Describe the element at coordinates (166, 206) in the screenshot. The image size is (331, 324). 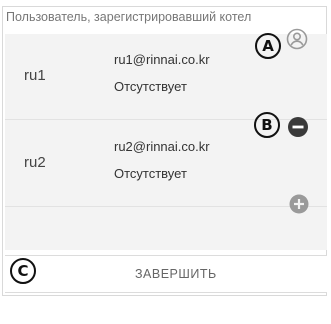
I see `row-divider` at that location.